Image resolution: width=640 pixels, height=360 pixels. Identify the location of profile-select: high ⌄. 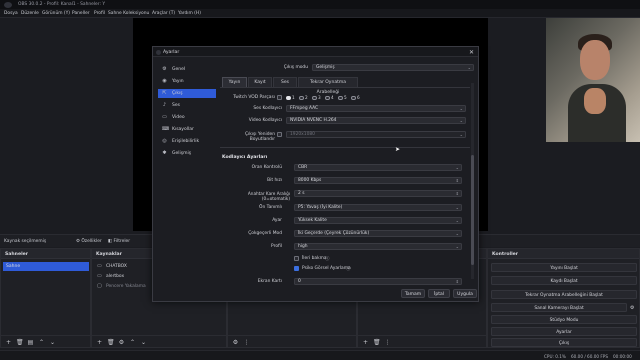
(378, 246).